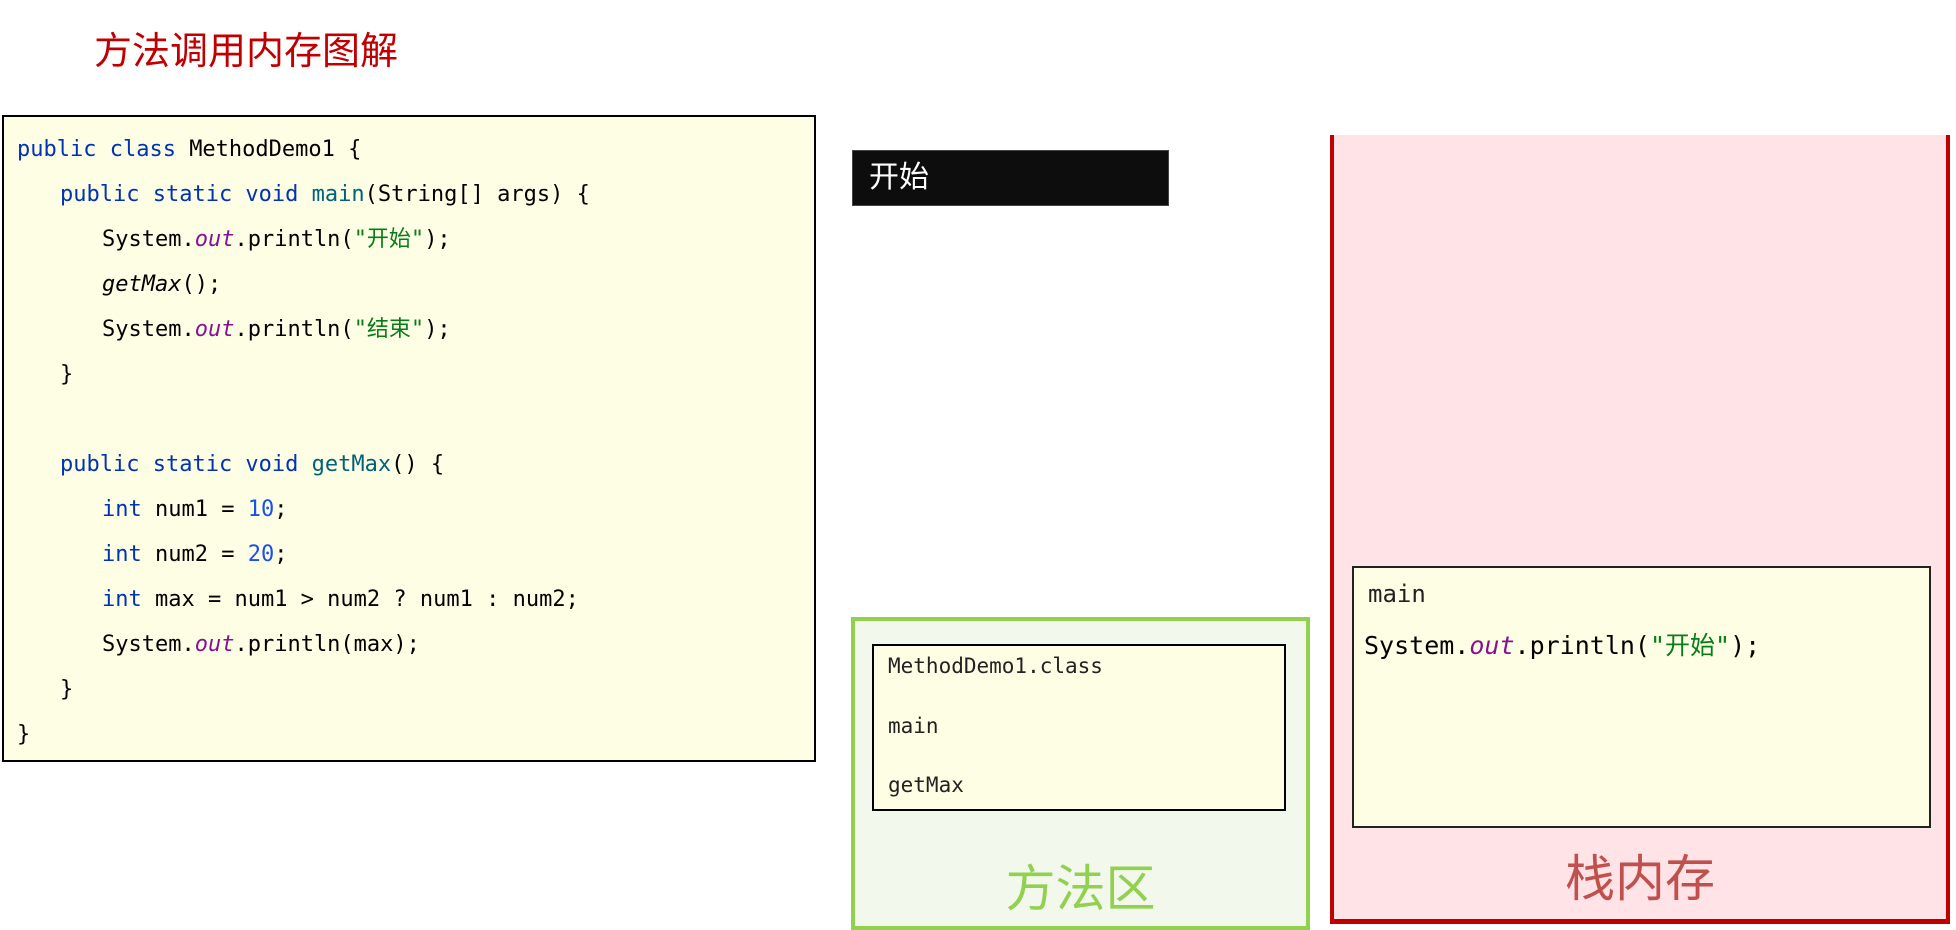 The height and width of the screenshot is (930, 1956). What do you see at coordinates (1397, 594) in the screenshot?
I see `frame-name: main` at bounding box center [1397, 594].